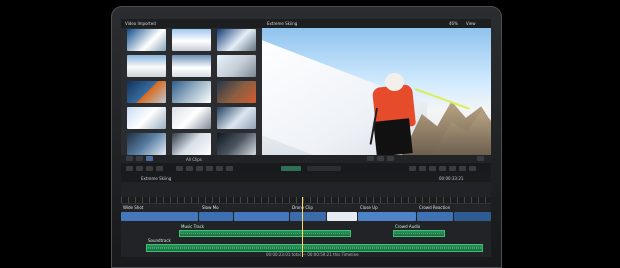 Image resolution: width=620 pixels, height=268 pixels. What do you see at coordinates (422, 168) in the screenshot?
I see `color-button` at bounding box center [422, 168].